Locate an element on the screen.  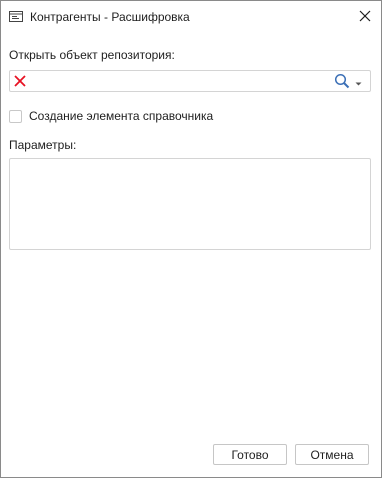
repository-object-field is located at coordinates (190, 81).